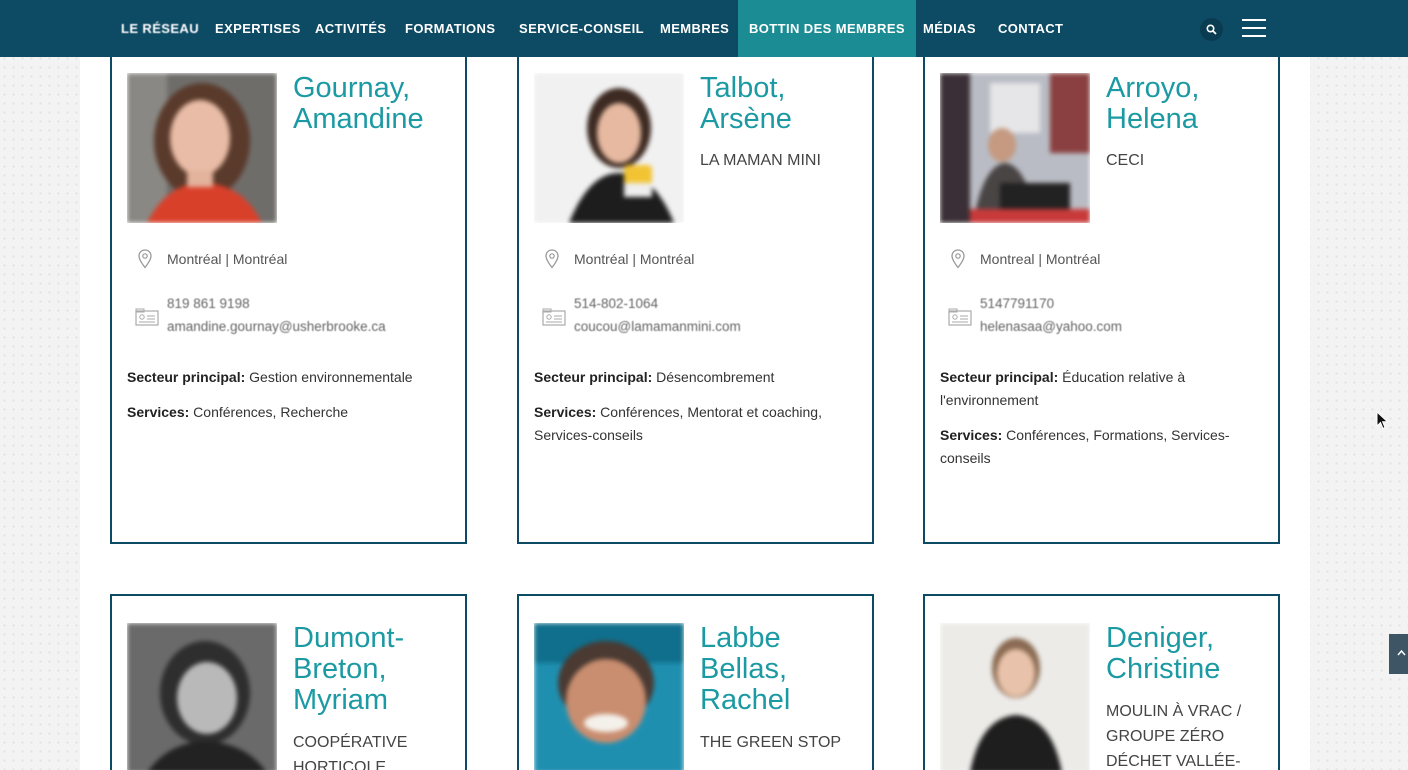 This screenshot has width=1408, height=770. I want to click on member-services: Services: Conférences, Recherche, so click(292, 412).